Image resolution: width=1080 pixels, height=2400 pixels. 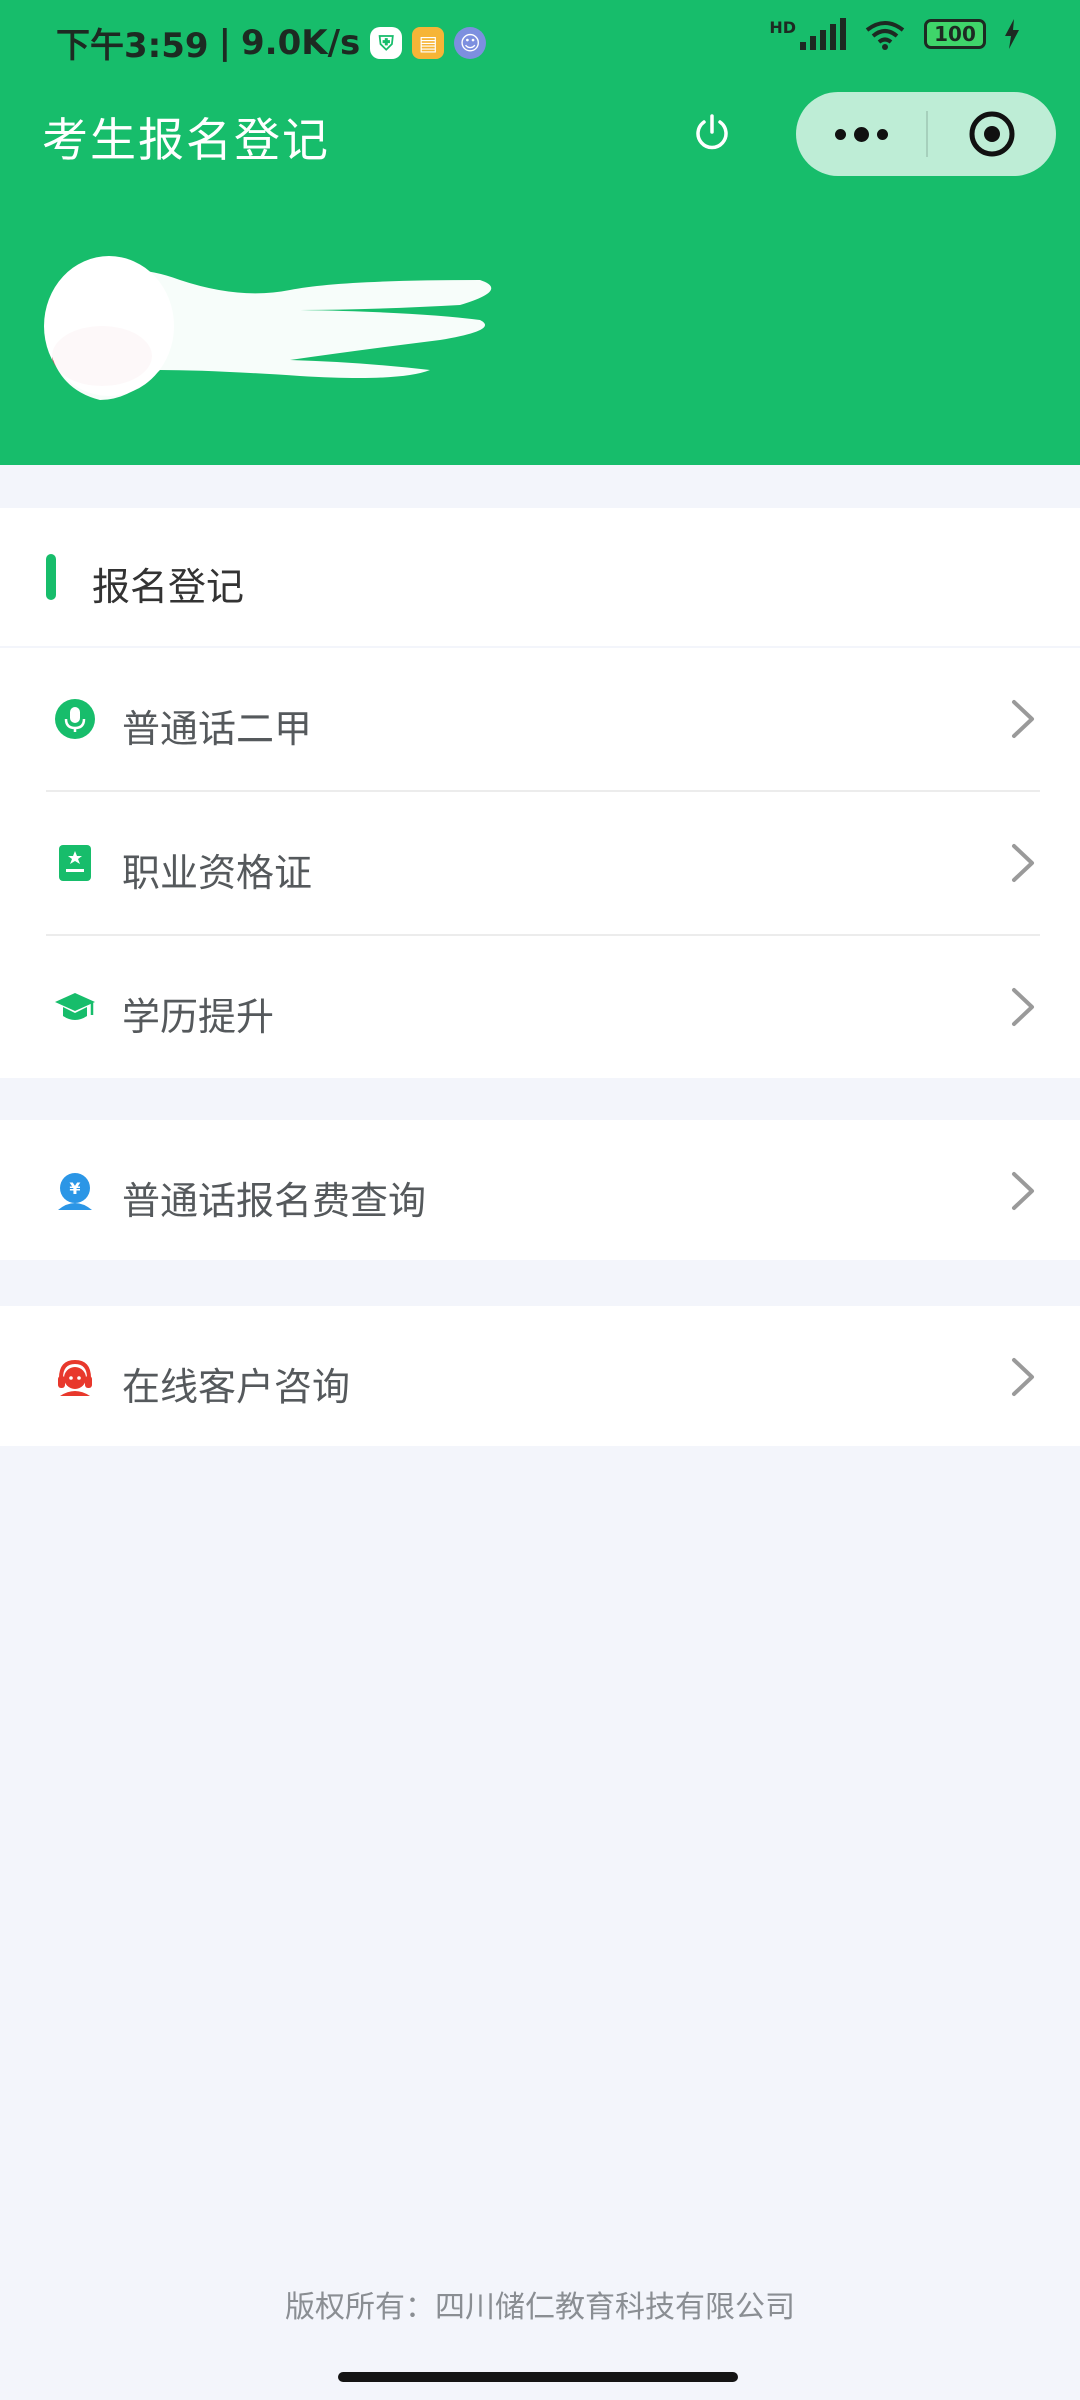 I want to click on status-bar: 下午3:59 | 9.0K/s ⛨ ▤ ☺ HD 100, so click(x=540, y=40).